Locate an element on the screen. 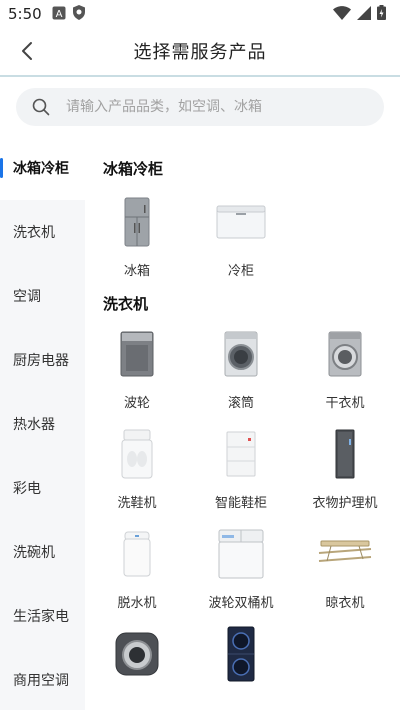 This screenshot has height=710, width=400. product-spin-dryer: 脱水机 is located at coordinates (137, 571).